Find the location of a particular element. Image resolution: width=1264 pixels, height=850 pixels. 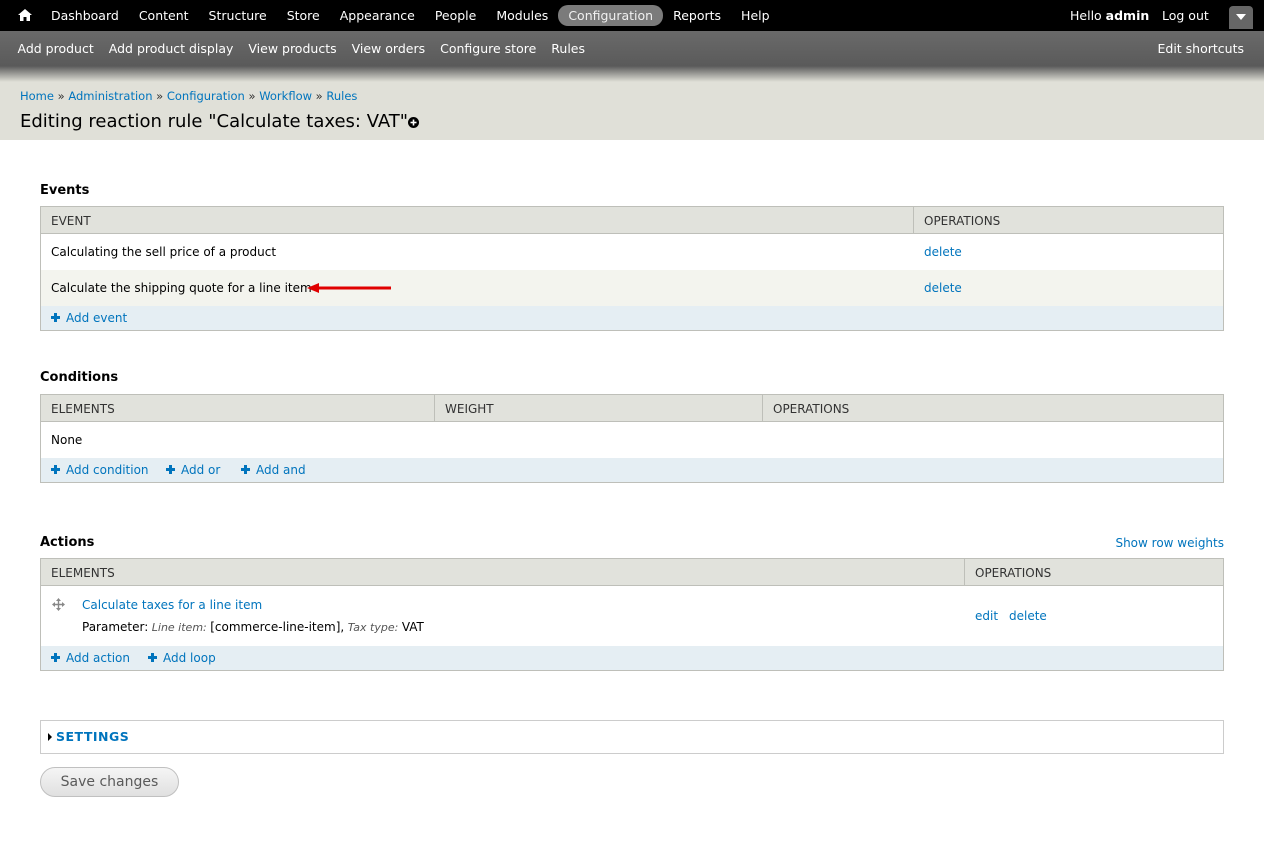

collapse-triangle-icon is located at coordinates (50, 737).